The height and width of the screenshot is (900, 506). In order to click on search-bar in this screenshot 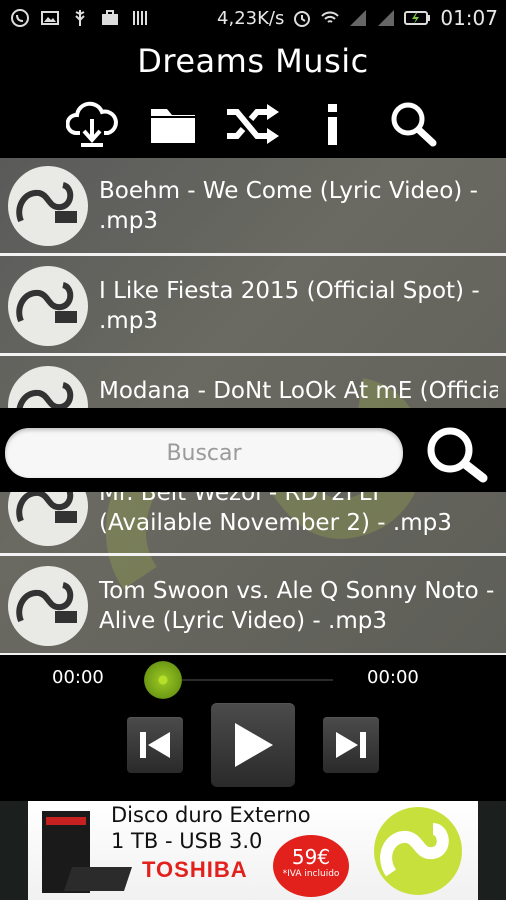, I will do `click(253, 450)`.